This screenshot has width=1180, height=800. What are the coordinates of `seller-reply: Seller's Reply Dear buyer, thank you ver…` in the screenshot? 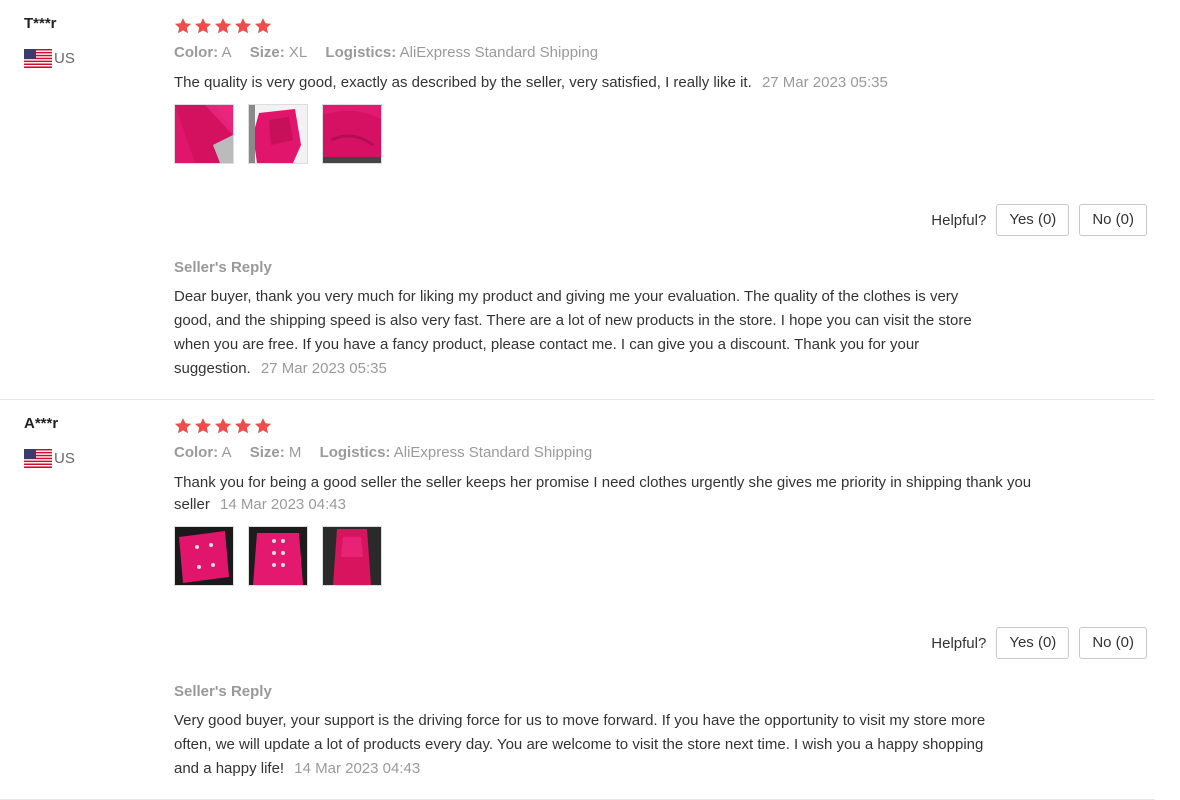 It's located at (584, 319).